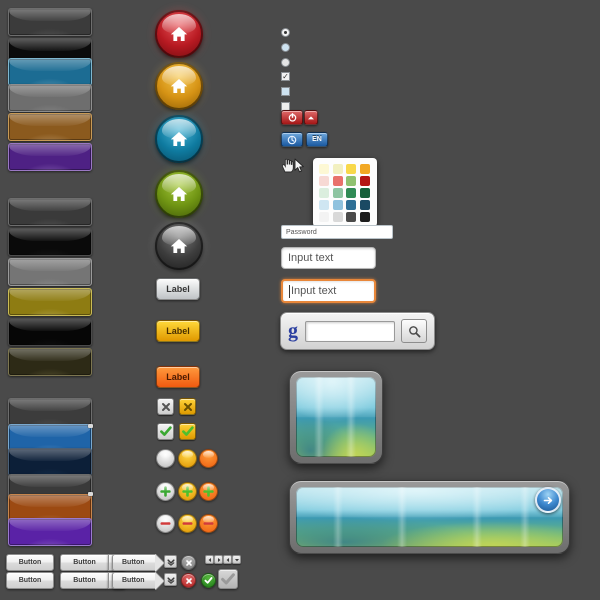  What do you see at coordinates (50, 22) in the screenshot?
I see `dark-gray-glossy-bar` at bounding box center [50, 22].